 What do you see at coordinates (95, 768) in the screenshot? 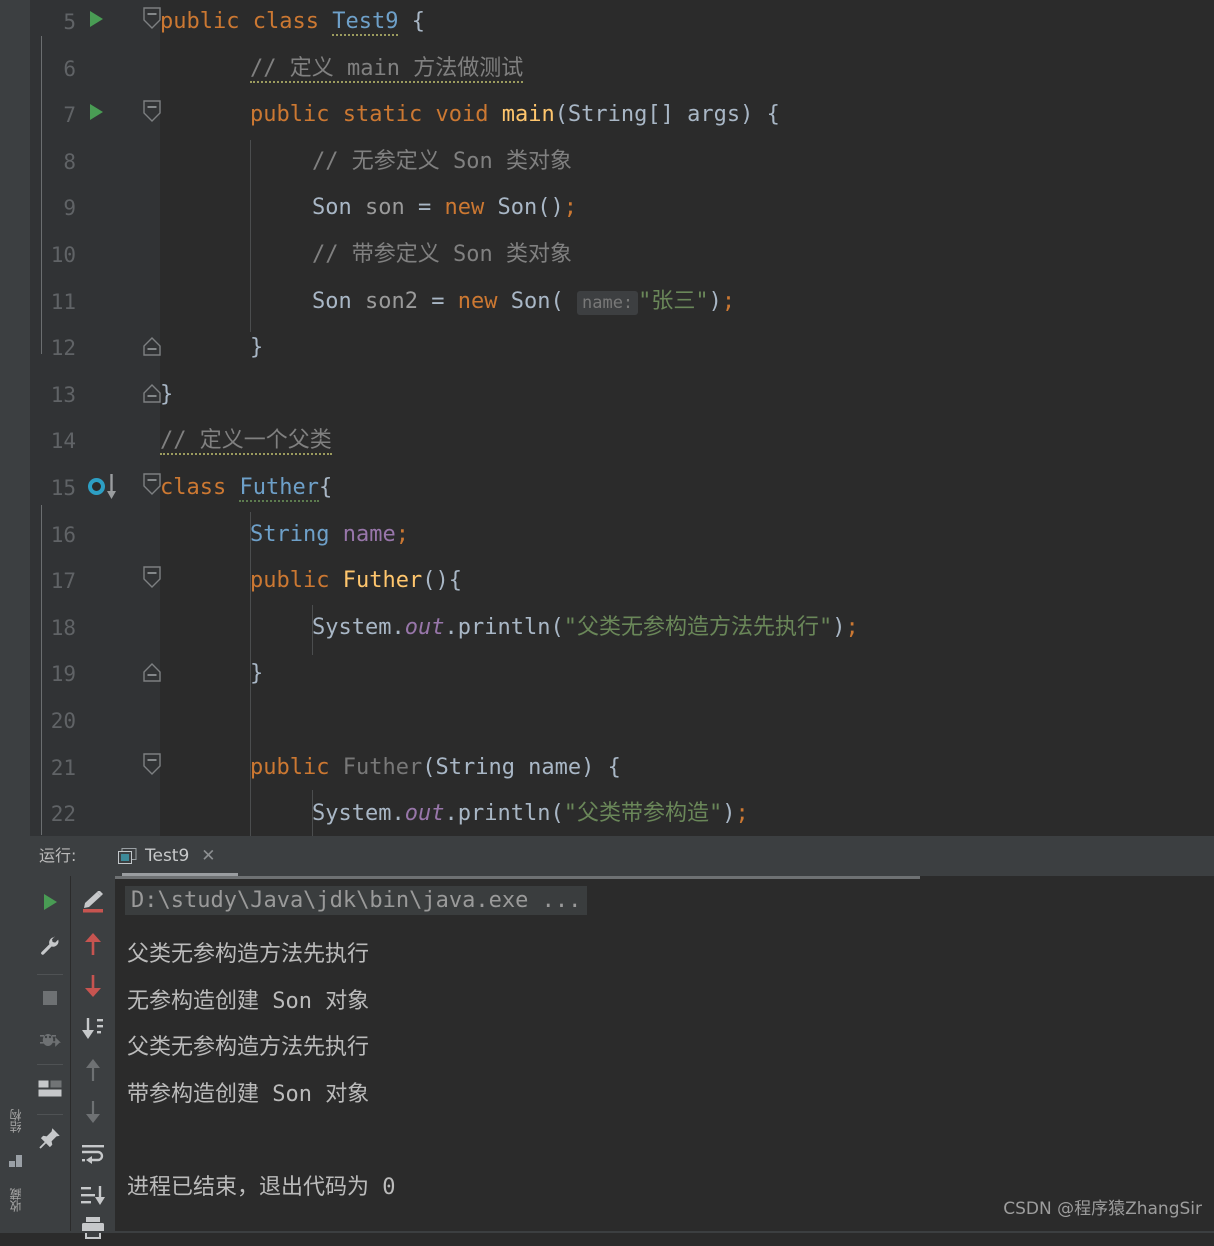
I see `gutter-row: 21` at bounding box center [95, 768].